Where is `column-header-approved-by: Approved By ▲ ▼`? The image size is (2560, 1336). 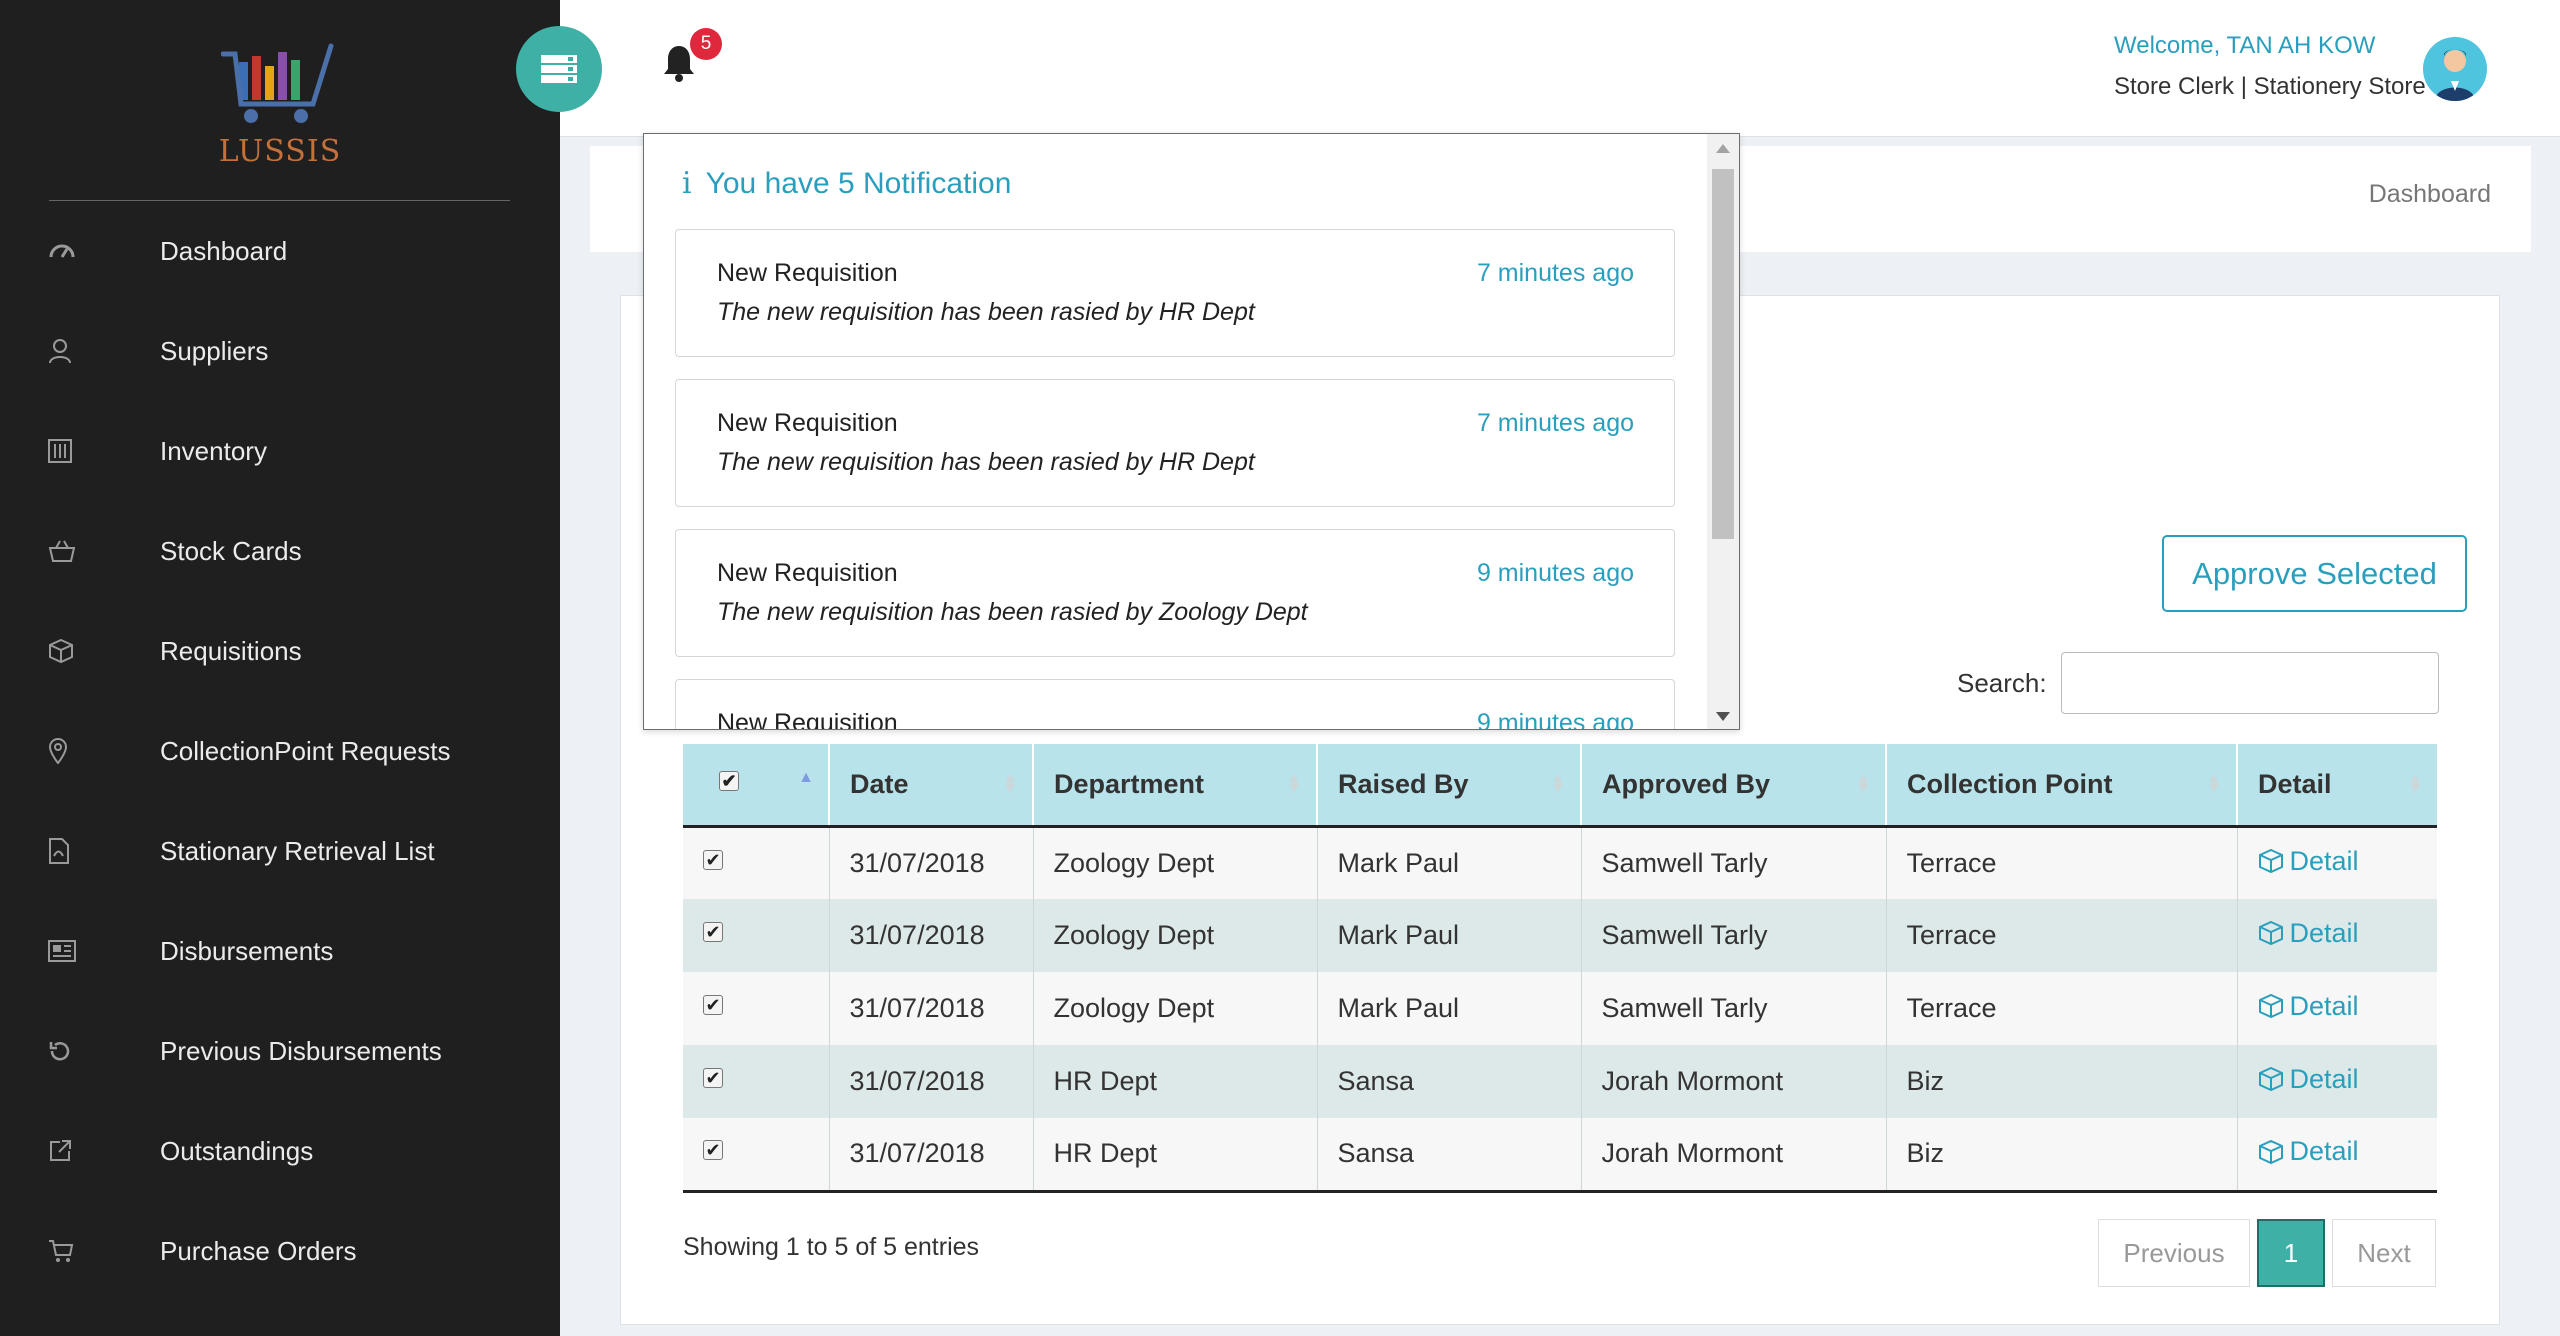
column-header-approved-by: Approved By ▲ ▼ is located at coordinates (1734, 786).